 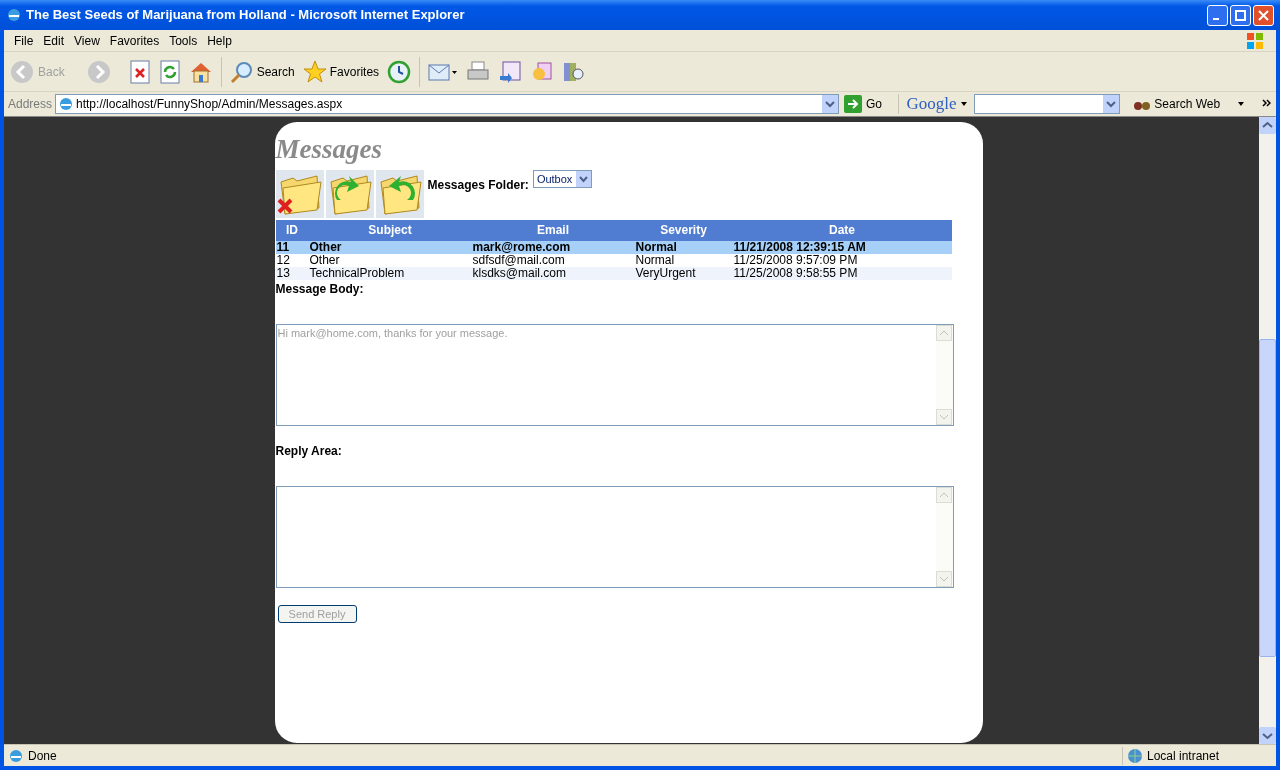 I want to click on address-label: Address, so click(x=30, y=104).